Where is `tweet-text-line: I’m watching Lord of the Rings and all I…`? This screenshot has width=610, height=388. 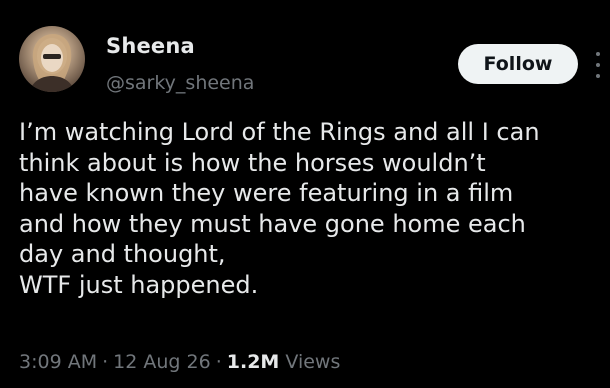
tweet-text-line: I’m watching Lord of the Rings and all I… is located at coordinates (279, 132).